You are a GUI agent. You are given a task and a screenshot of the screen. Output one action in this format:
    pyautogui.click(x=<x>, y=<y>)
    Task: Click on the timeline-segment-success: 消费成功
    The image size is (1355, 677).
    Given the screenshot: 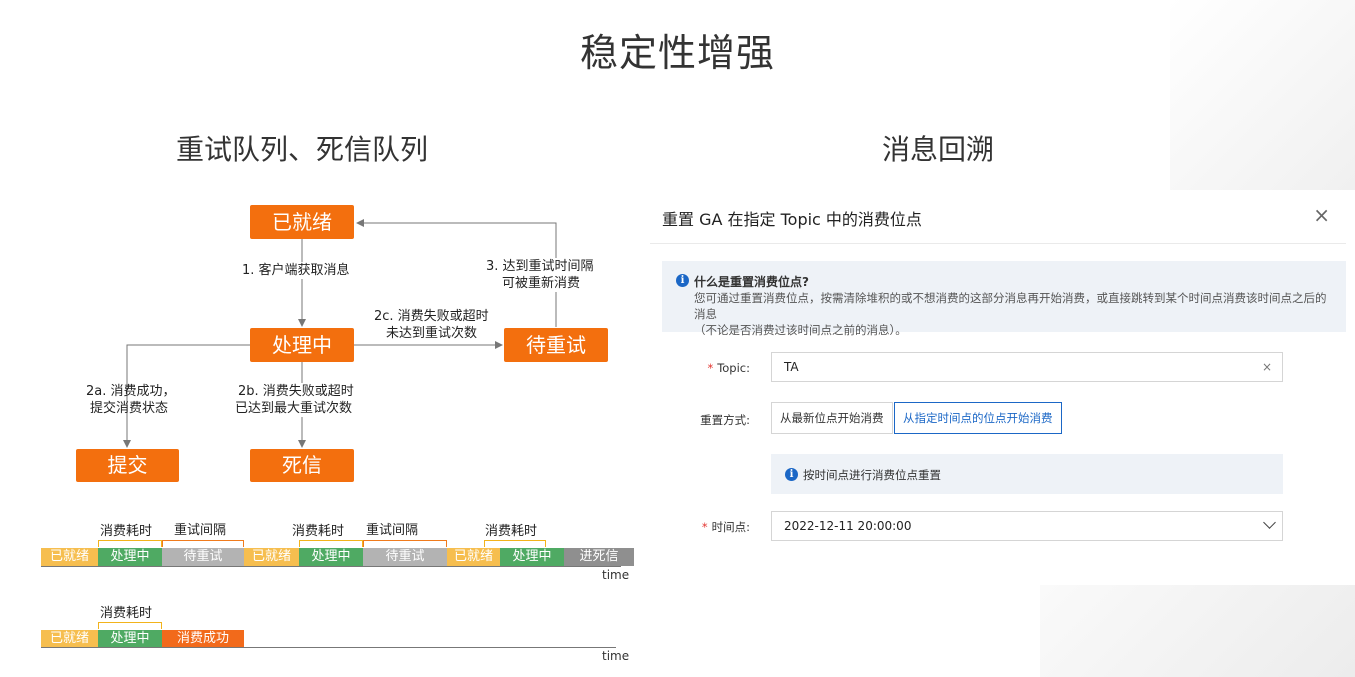 What is the action you would take?
    pyautogui.click(x=203, y=639)
    